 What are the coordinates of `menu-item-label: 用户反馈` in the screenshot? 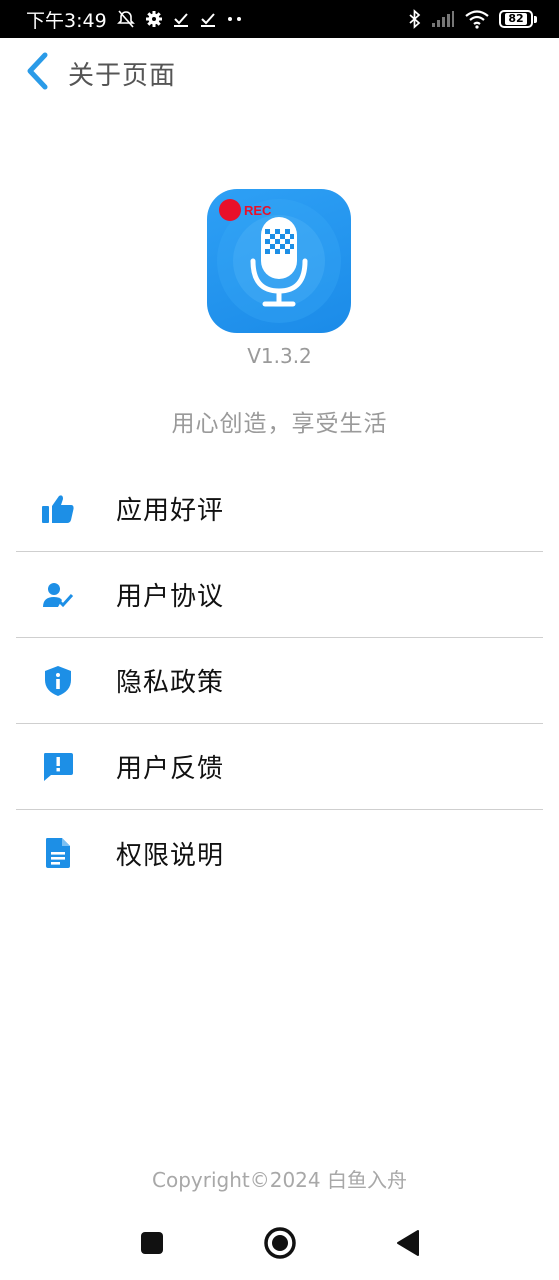 It's located at (170, 769).